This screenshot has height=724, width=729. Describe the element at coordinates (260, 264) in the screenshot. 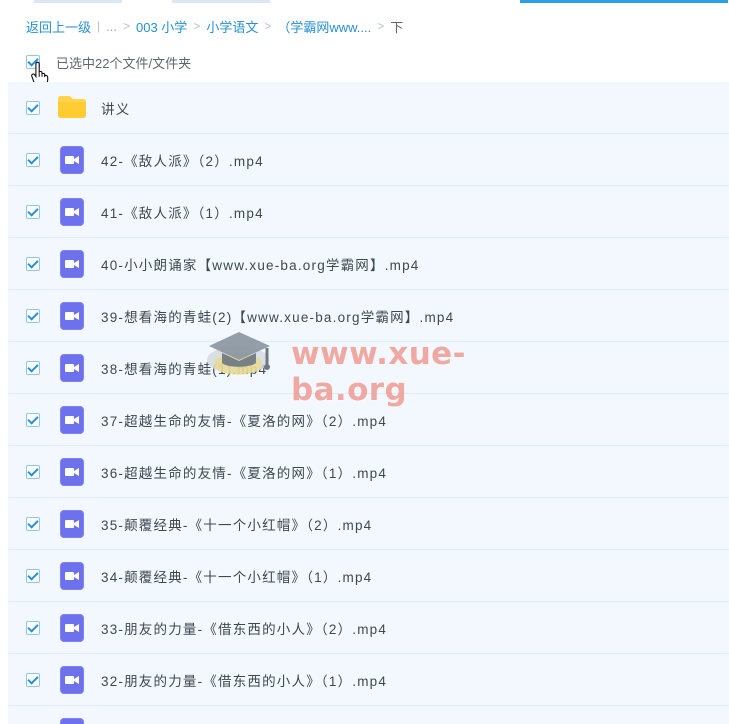

I see `file-name: 40-小小朗诵家【www.xue-ba.org学霸网】.mp4` at that location.